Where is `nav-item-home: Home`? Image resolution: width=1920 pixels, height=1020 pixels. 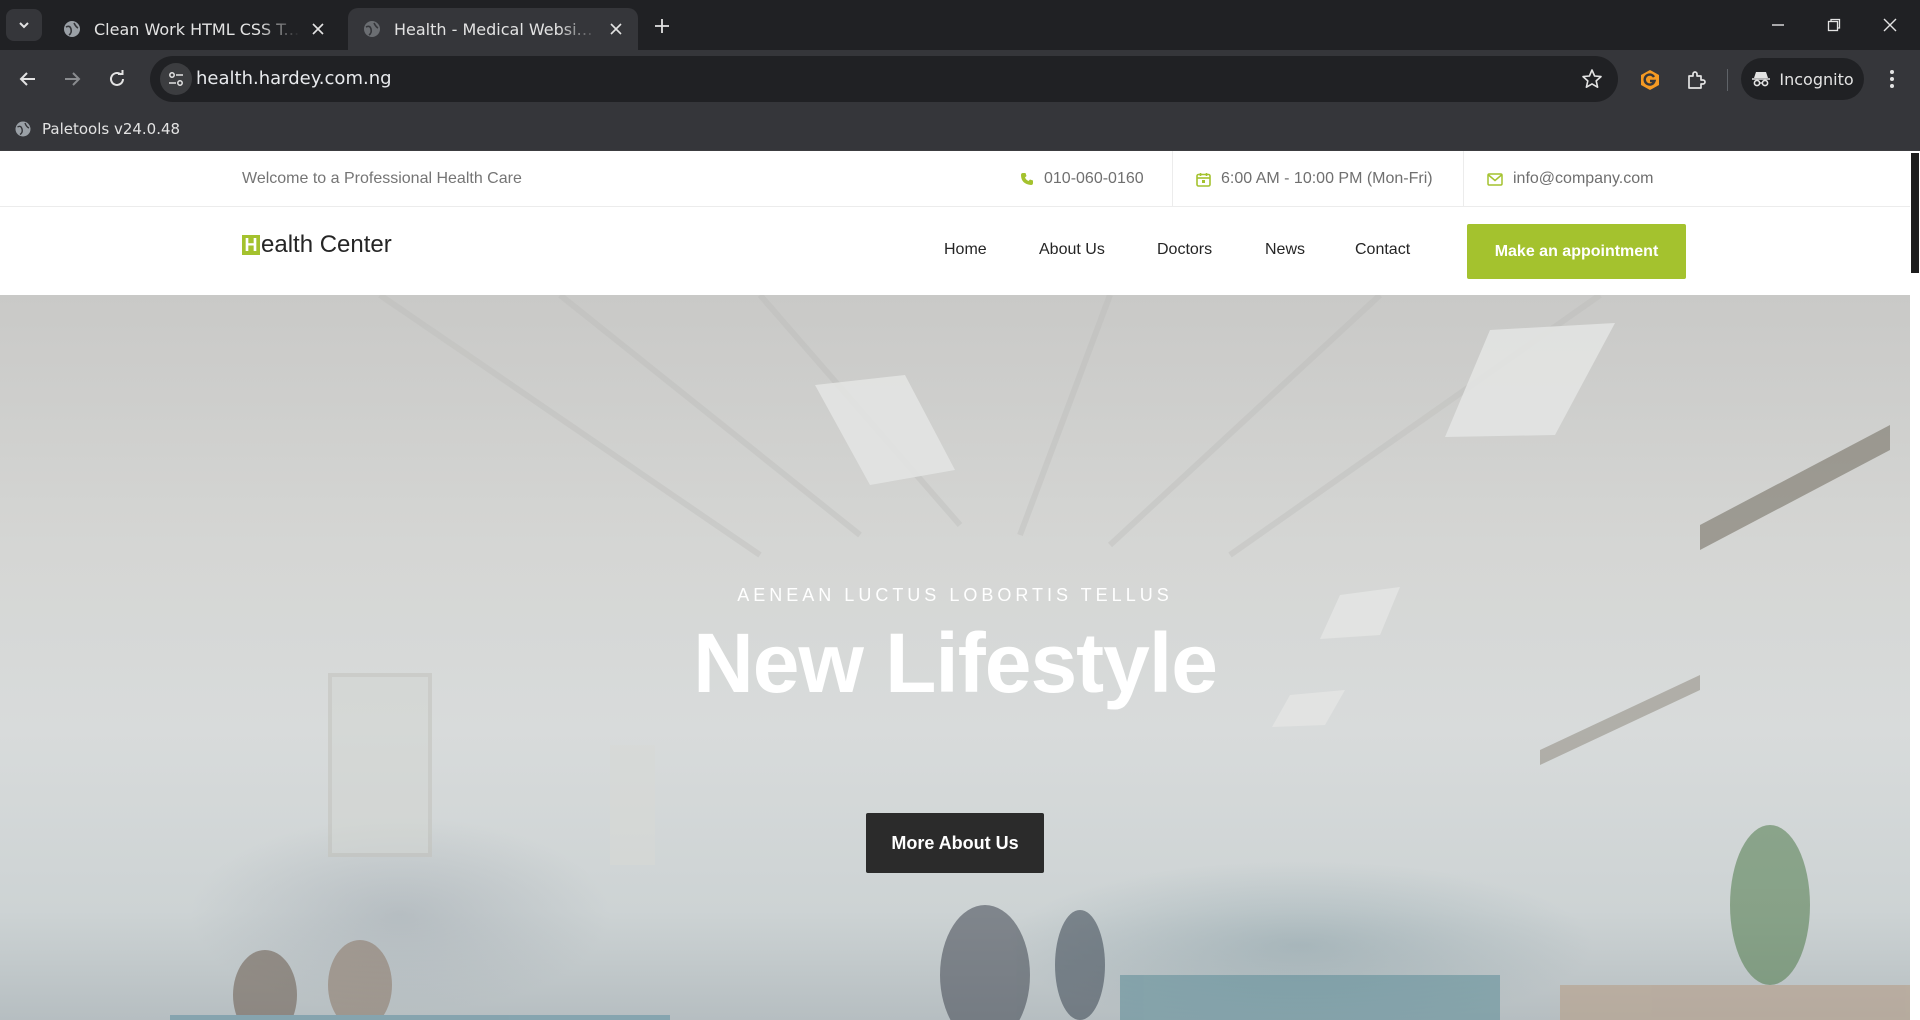
nav-item-home: Home is located at coordinates (965, 250).